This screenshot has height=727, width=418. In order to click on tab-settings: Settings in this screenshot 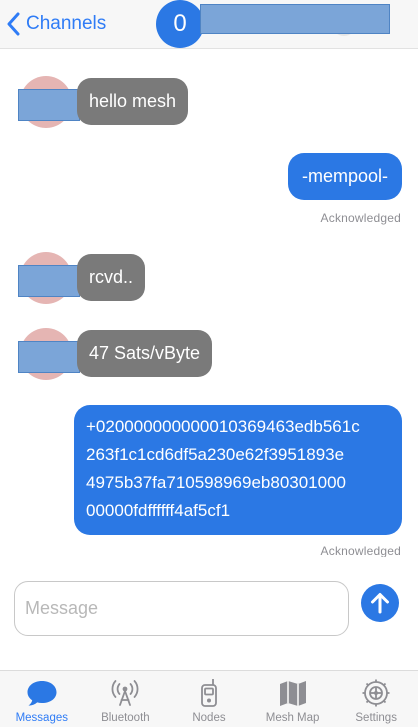, I will do `click(376, 699)`.